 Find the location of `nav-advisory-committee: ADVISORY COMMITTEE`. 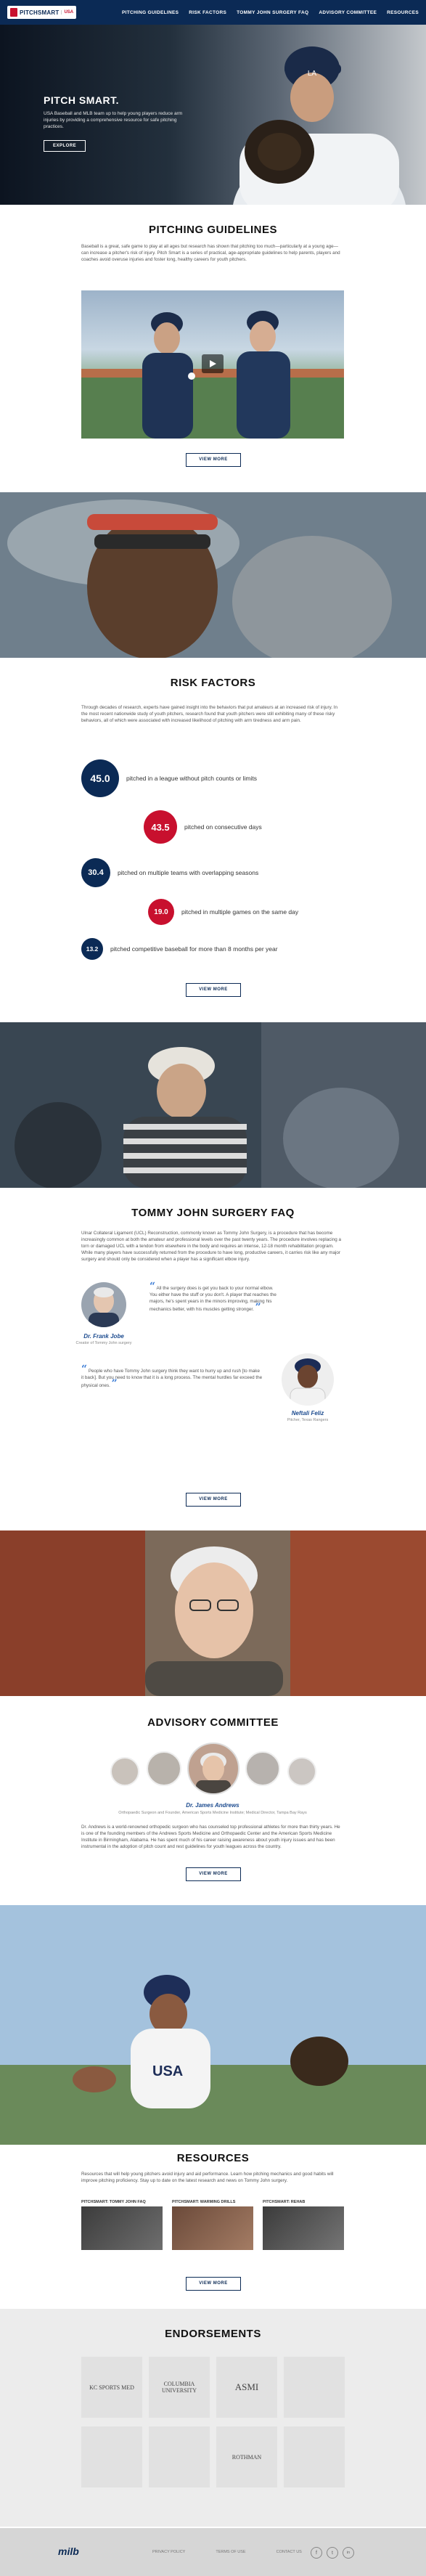

nav-advisory-committee: ADVISORY COMMITTEE is located at coordinates (348, 12).